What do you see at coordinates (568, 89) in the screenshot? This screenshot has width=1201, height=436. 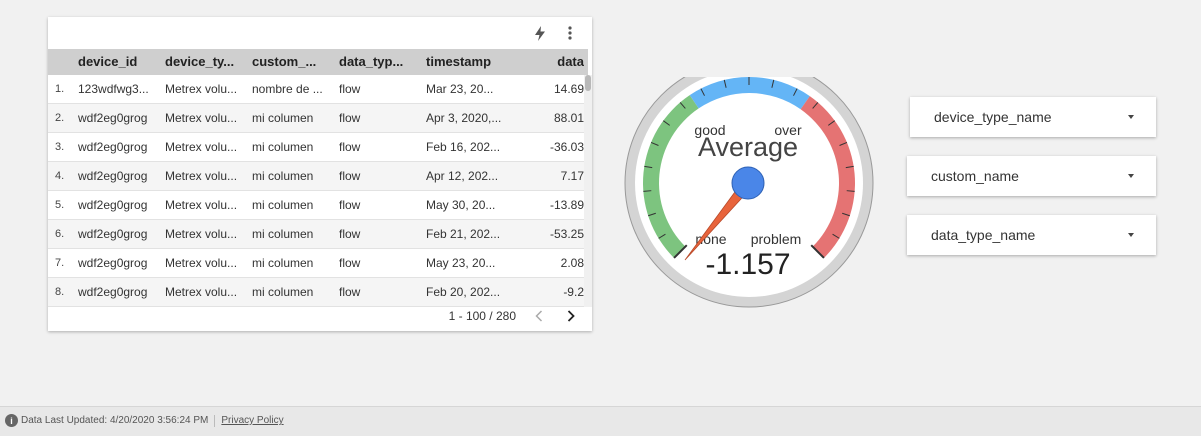 I see `data-value-cell: 14.69` at bounding box center [568, 89].